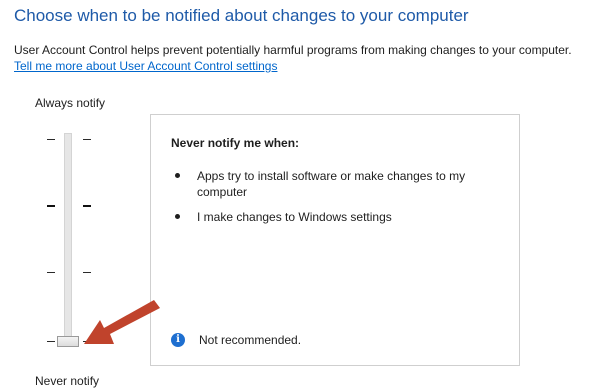  Describe the element at coordinates (235, 143) in the screenshot. I see `level-description-heading: Never notify me when:` at that location.